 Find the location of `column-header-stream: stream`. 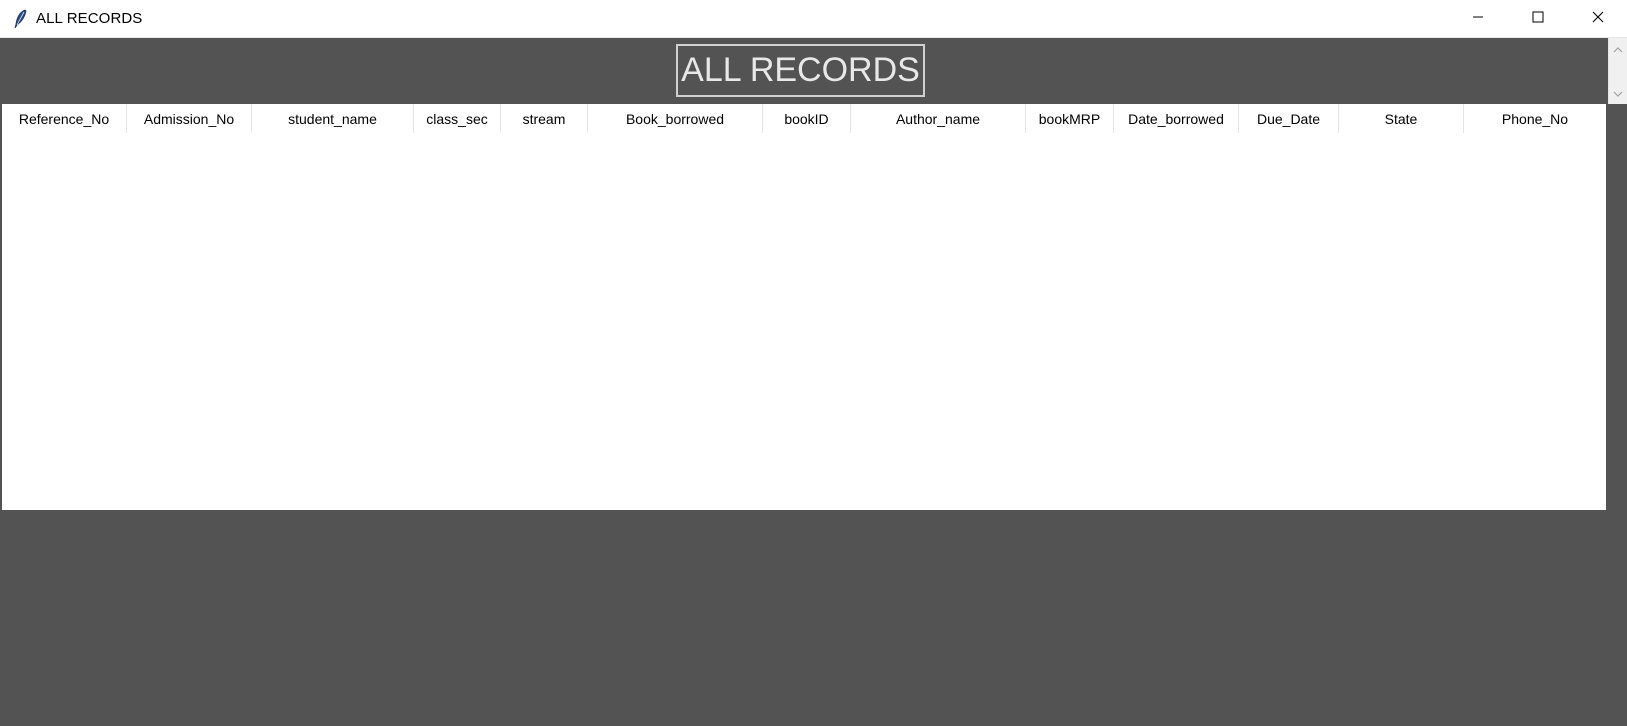

column-header-stream: stream is located at coordinates (544, 118).